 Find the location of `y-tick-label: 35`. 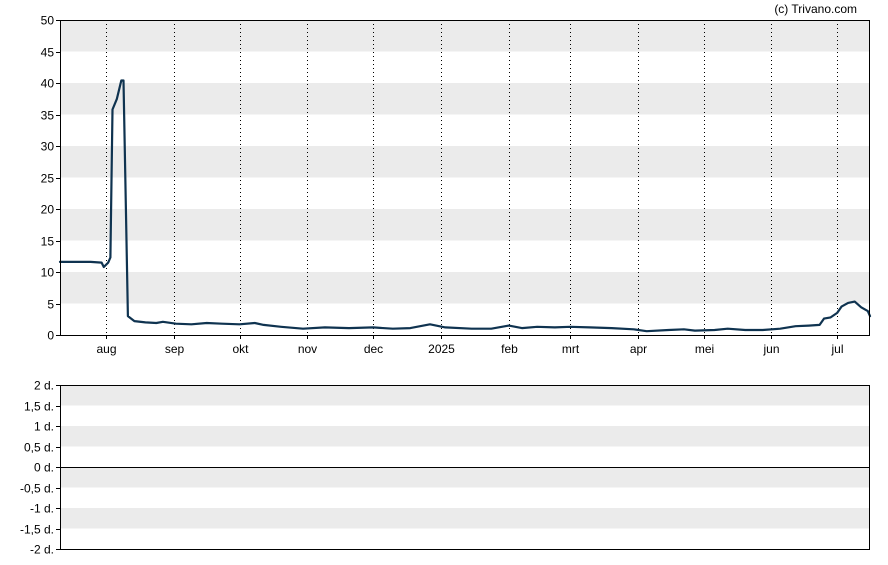

y-tick-label: 35 is located at coordinates (48, 116).